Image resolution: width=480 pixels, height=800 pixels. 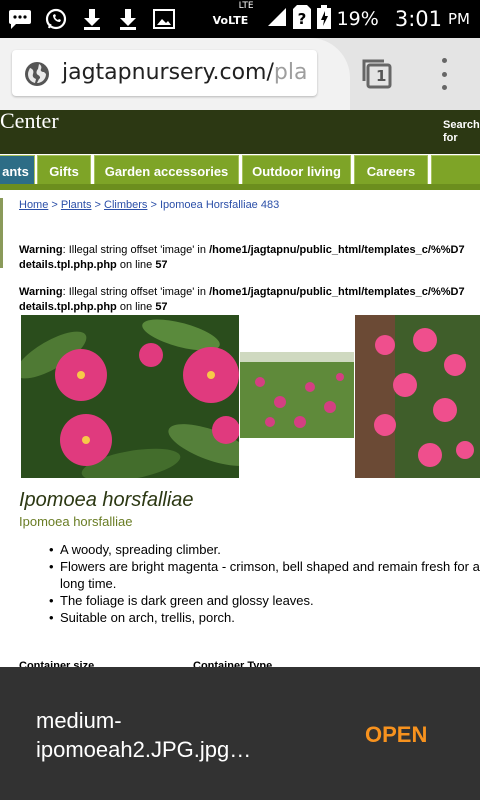 I want to click on tab-count: 1, so click(x=381, y=76).